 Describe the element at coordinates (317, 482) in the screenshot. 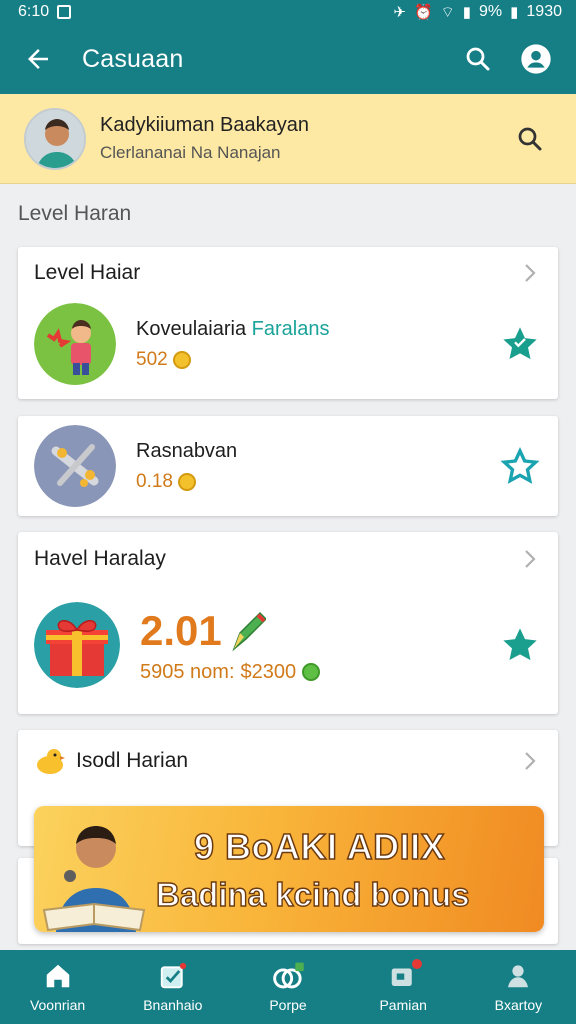

I see `item-value: 0.18` at that location.